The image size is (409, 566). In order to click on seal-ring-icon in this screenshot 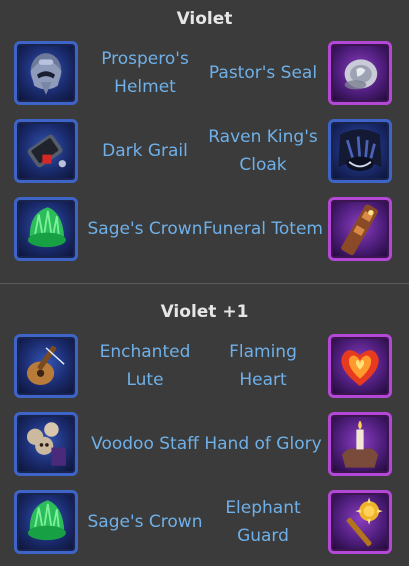, I will do `click(360, 73)`.